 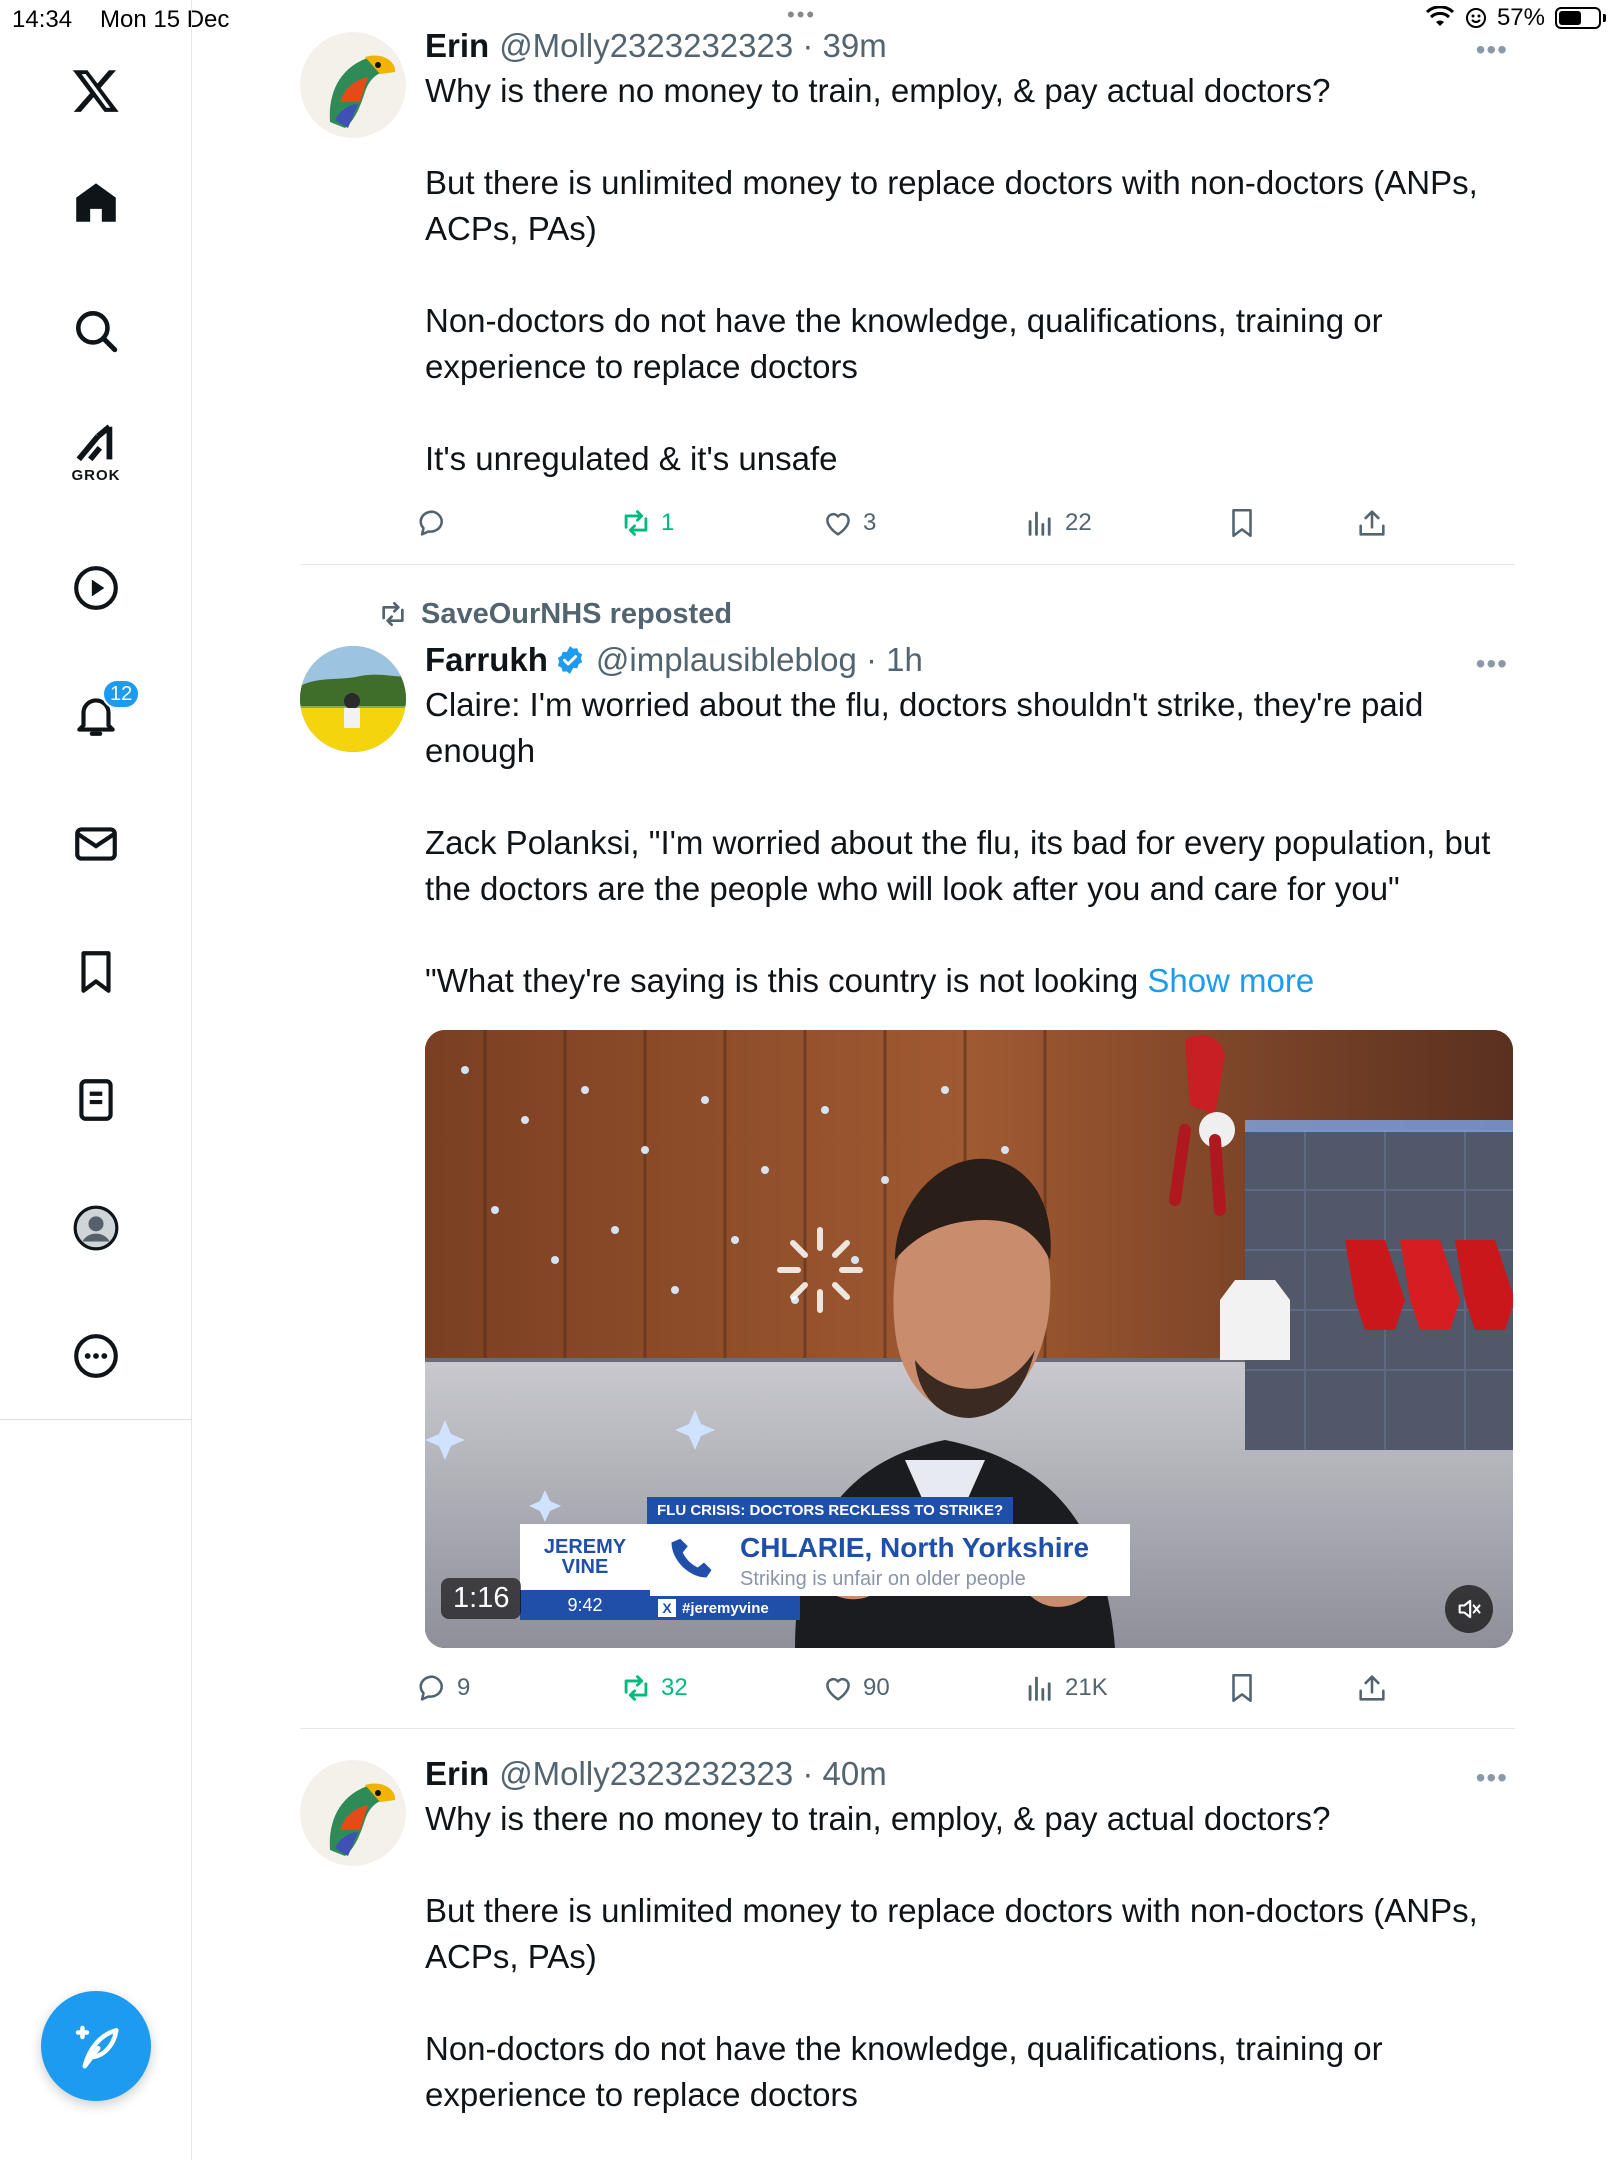 I want to click on reply-count: 9, so click(x=464, y=1687).